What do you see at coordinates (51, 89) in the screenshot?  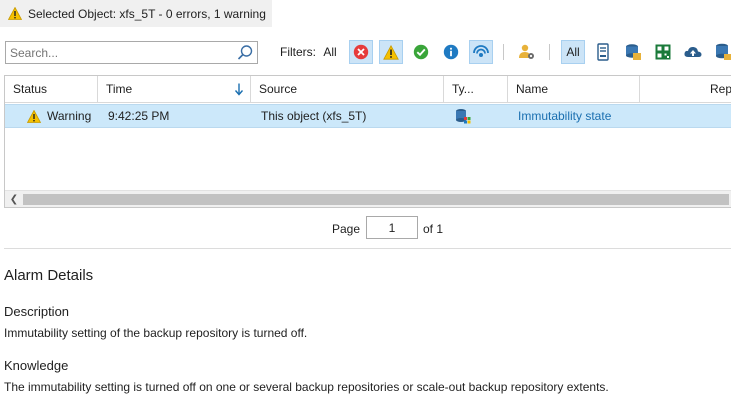 I see `column-header-status: Status` at bounding box center [51, 89].